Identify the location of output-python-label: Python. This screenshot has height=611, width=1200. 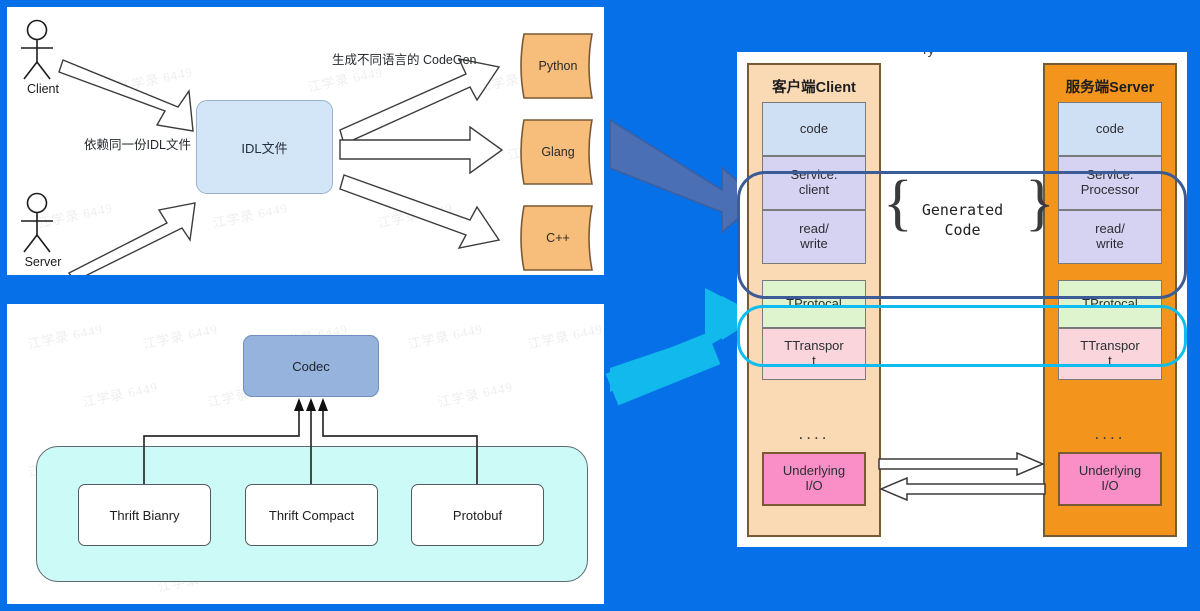
(558, 66).